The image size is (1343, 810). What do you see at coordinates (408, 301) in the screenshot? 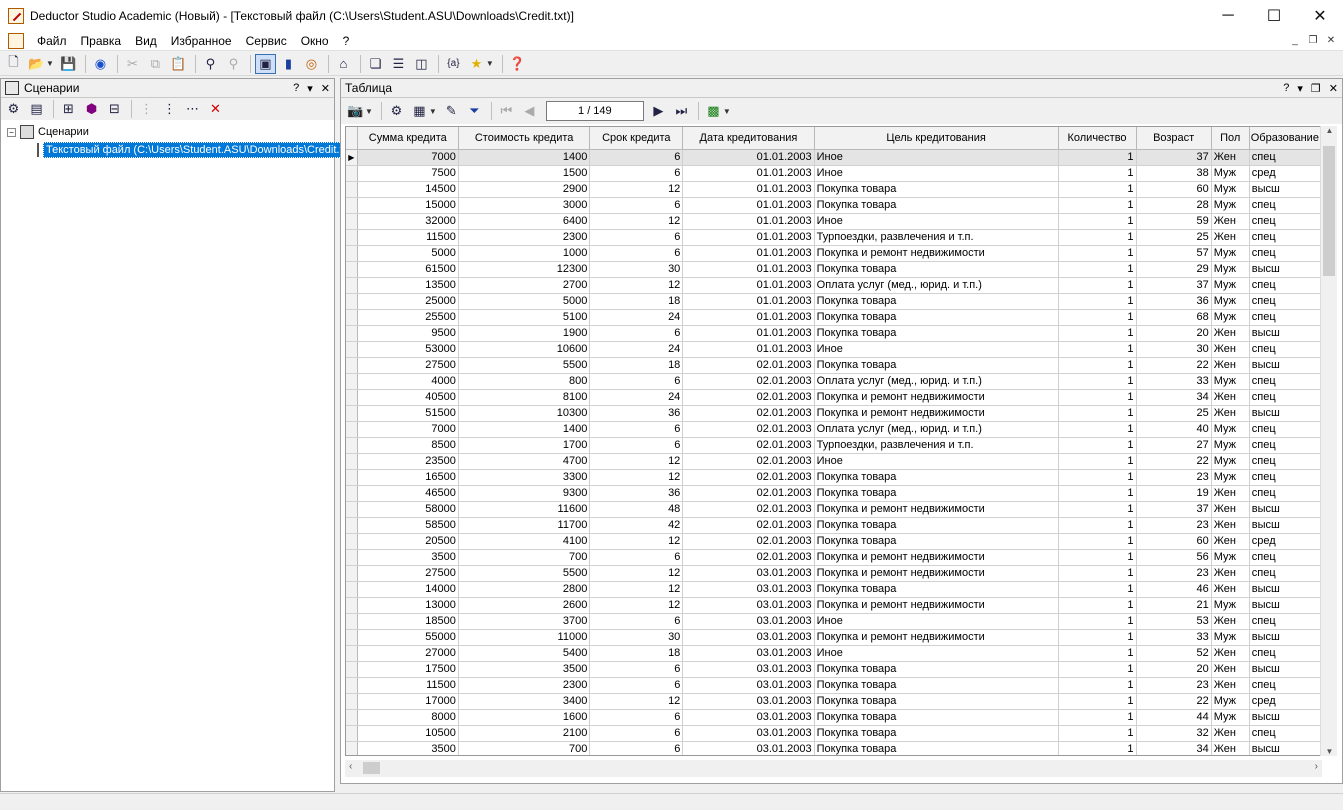
I see `table-cell: 25000` at bounding box center [408, 301].